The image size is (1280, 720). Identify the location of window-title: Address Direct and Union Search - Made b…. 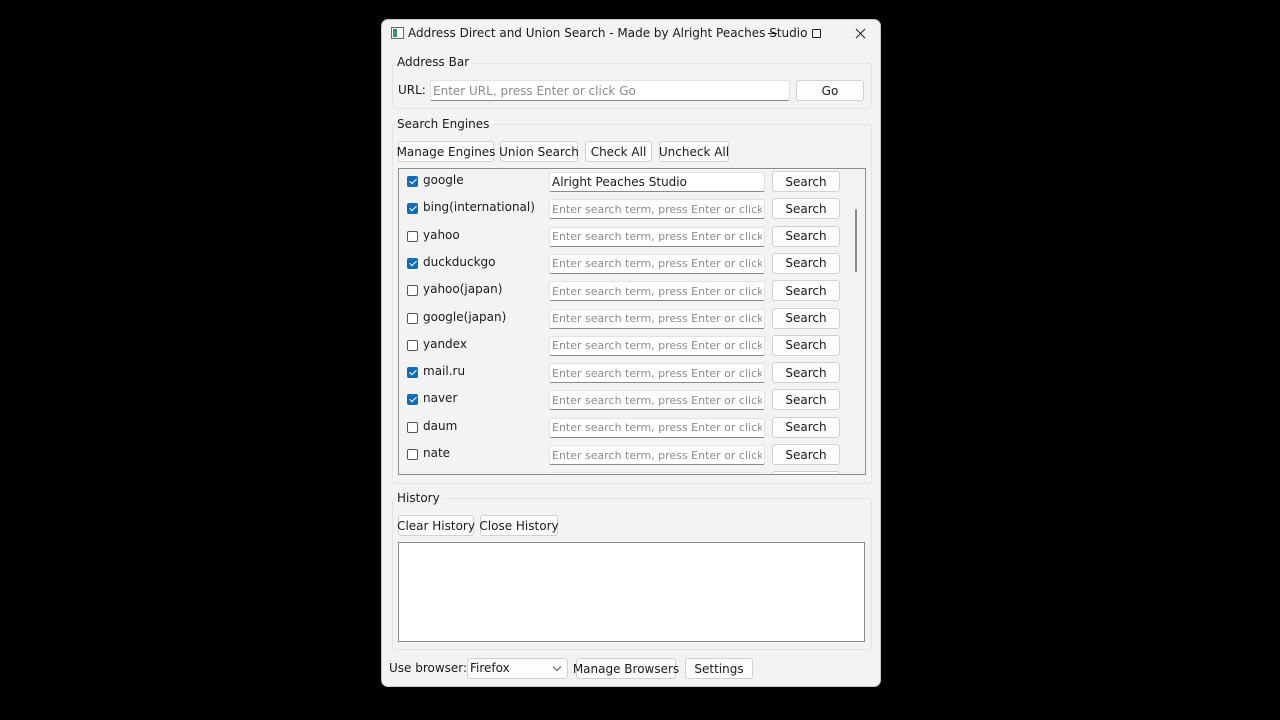
(608, 33).